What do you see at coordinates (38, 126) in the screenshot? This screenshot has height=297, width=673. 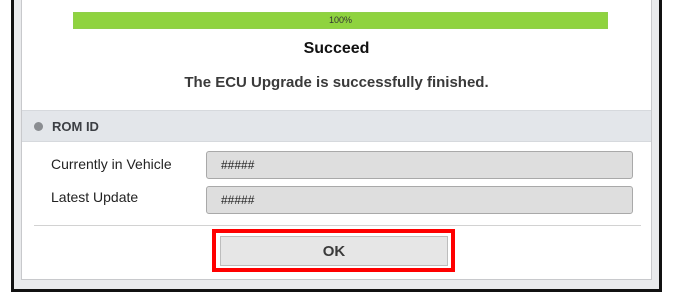 I see `bullet-icon` at bounding box center [38, 126].